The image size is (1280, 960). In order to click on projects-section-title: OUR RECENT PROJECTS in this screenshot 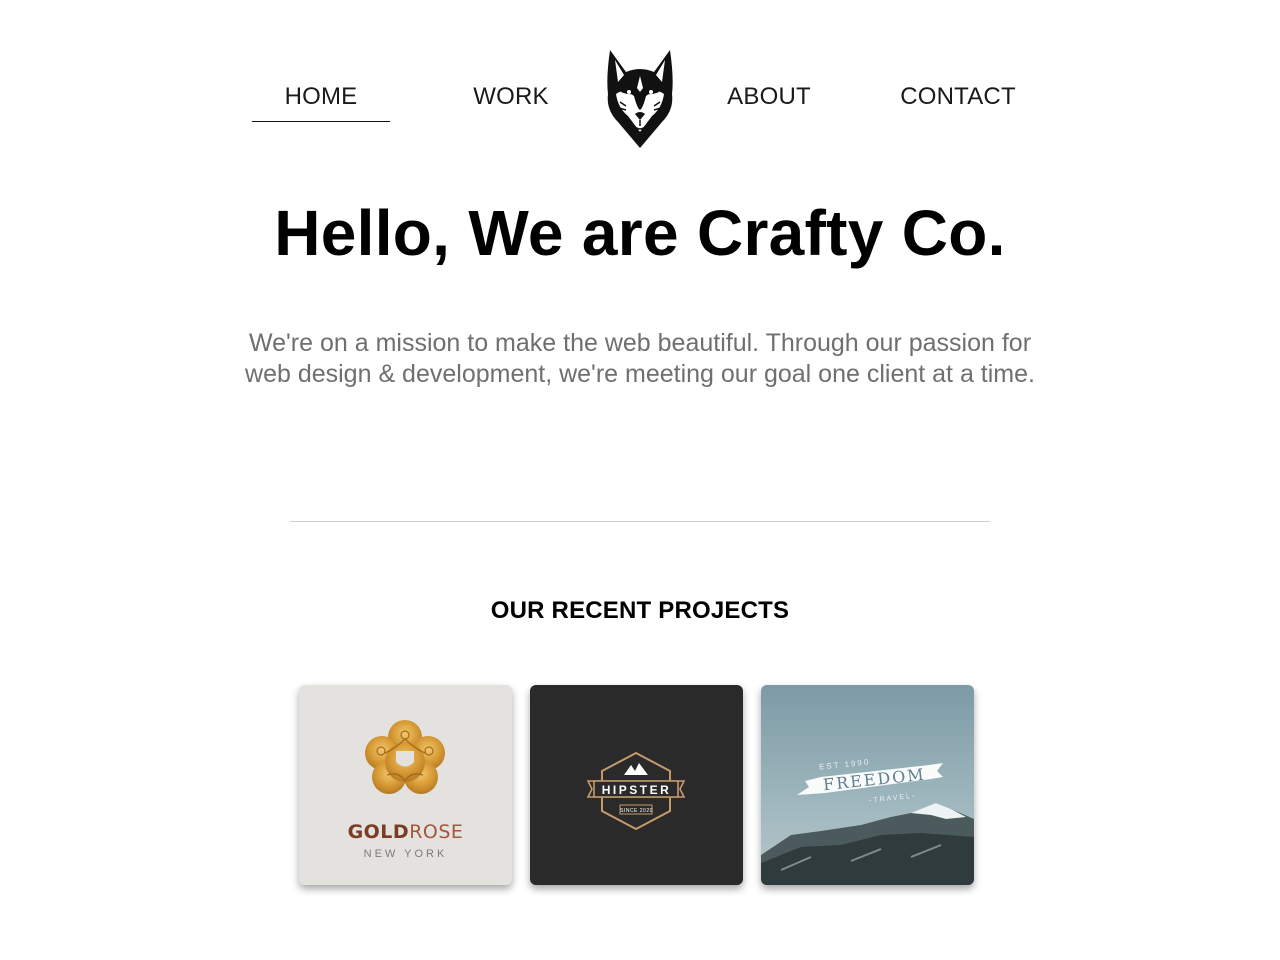, I will do `click(640, 610)`.